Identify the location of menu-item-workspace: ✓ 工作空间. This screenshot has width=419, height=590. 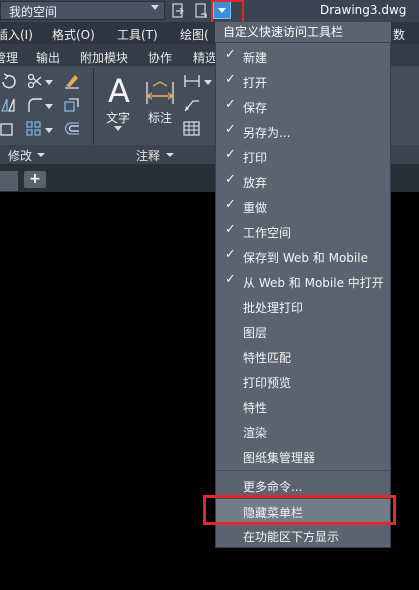
(303, 231).